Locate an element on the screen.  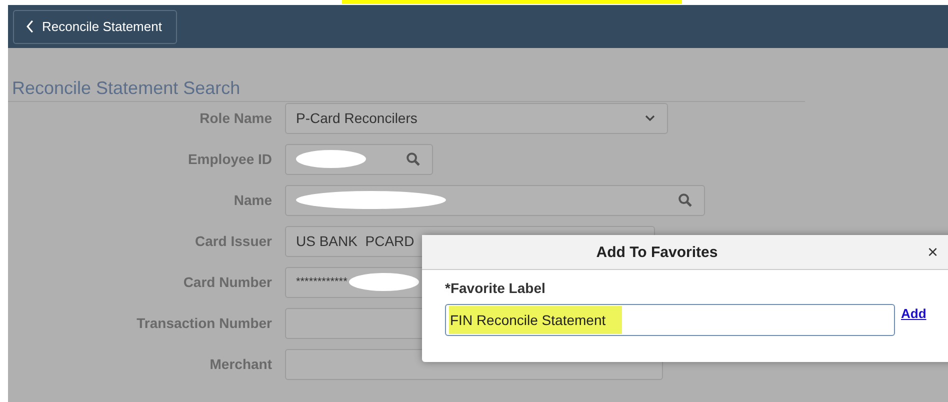
field-label: Card Number is located at coordinates (227, 282).